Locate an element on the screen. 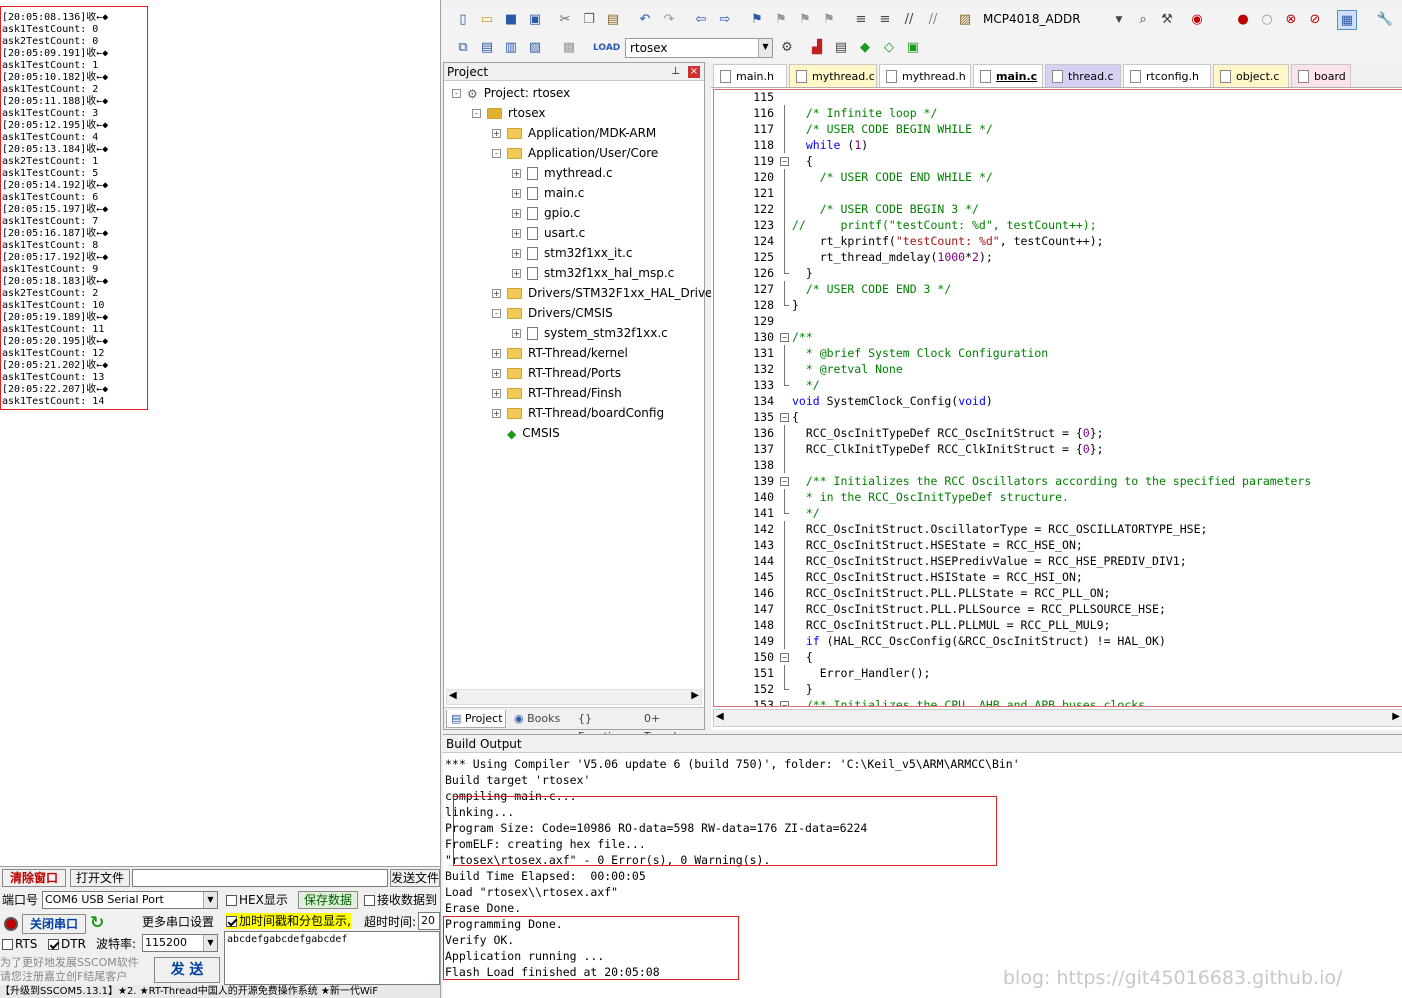  tree-item-file: + usart.c is located at coordinates (548, 233).